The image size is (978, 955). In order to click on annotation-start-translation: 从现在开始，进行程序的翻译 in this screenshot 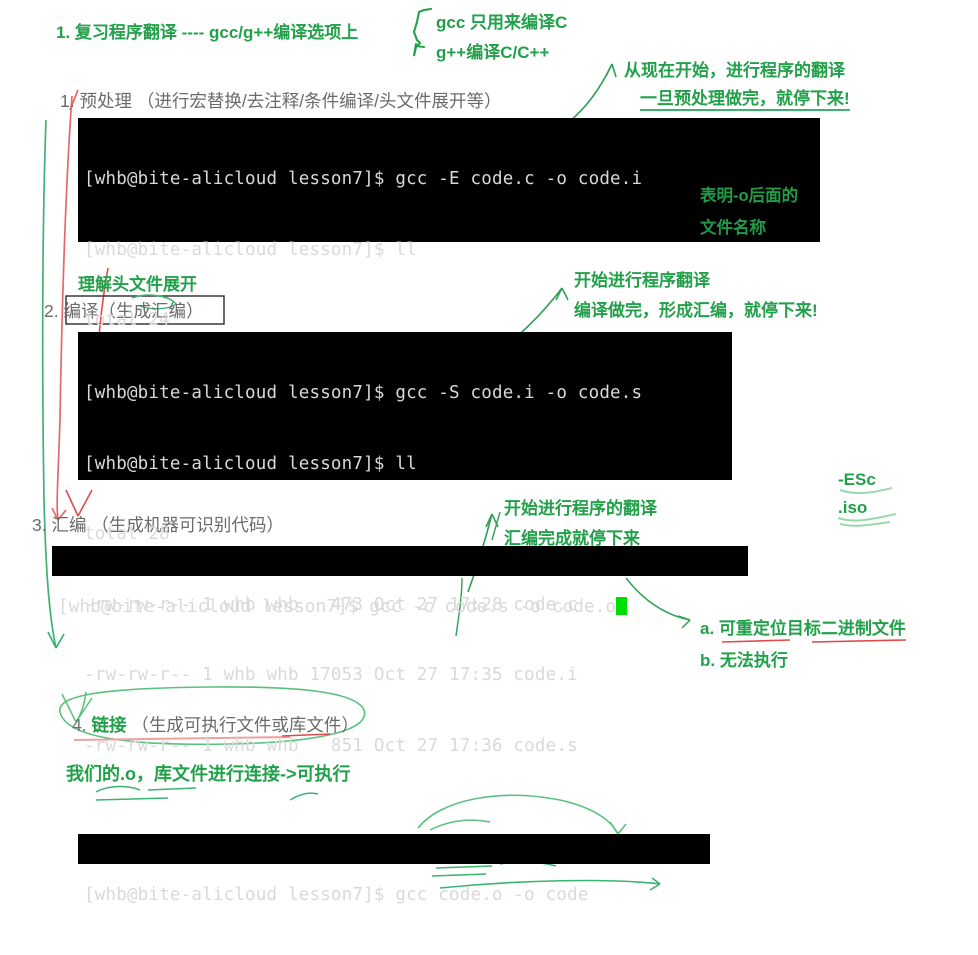, I will do `click(734, 70)`.